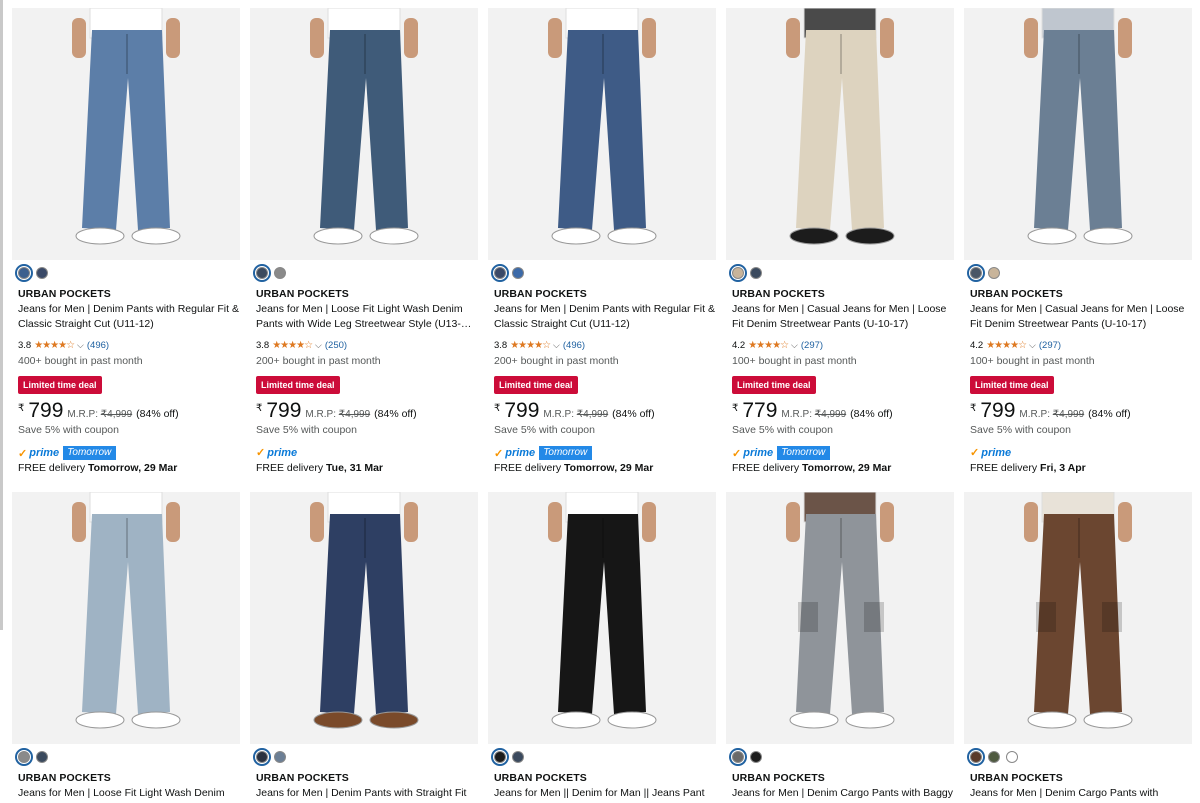 This screenshot has height=803, width=1200. I want to click on rating-row: 3.8 ★★★★☆ ⌵ (496), so click(63, 345).